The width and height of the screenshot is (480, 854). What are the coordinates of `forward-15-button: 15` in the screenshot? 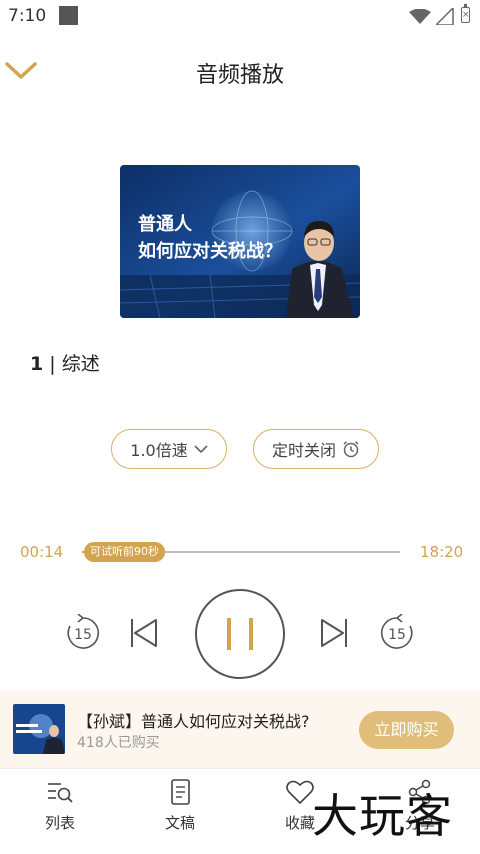 It's located at (397, 633).